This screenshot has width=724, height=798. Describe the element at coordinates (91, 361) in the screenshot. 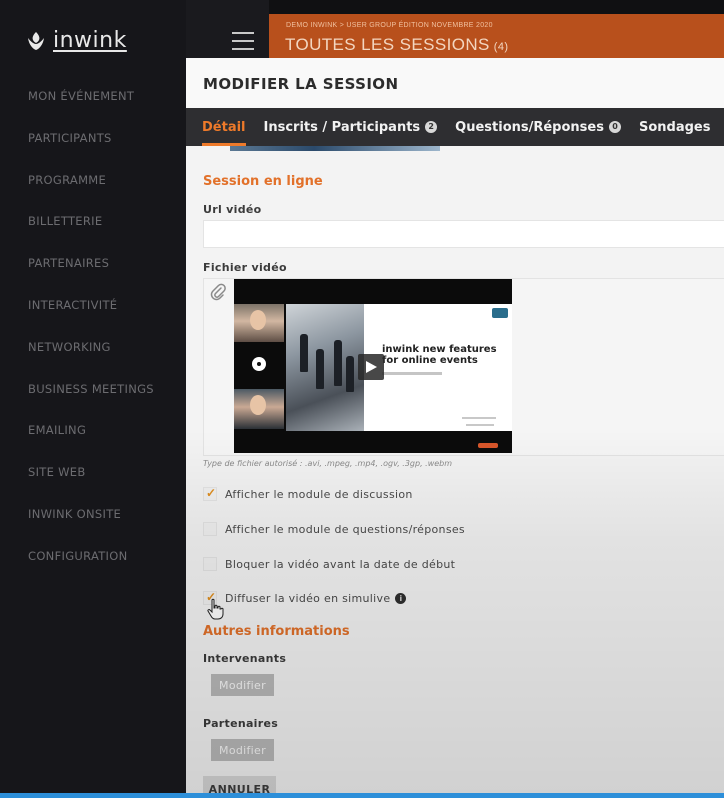

I see `sidebar-item-networking: NETWORKING` at that location.